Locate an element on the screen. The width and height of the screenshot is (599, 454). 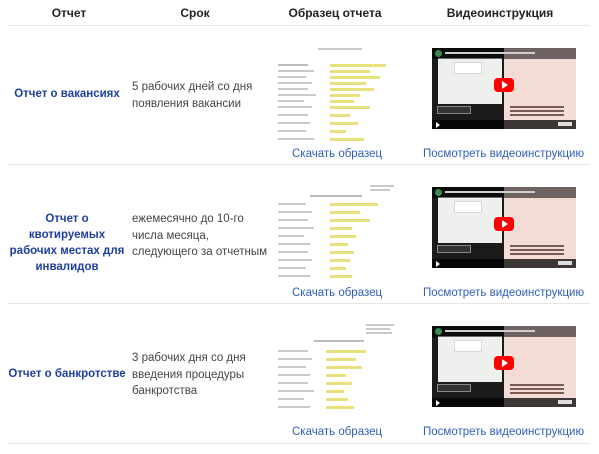
report-name: Отчет о вакансиях is located at coordinates (67, 94).